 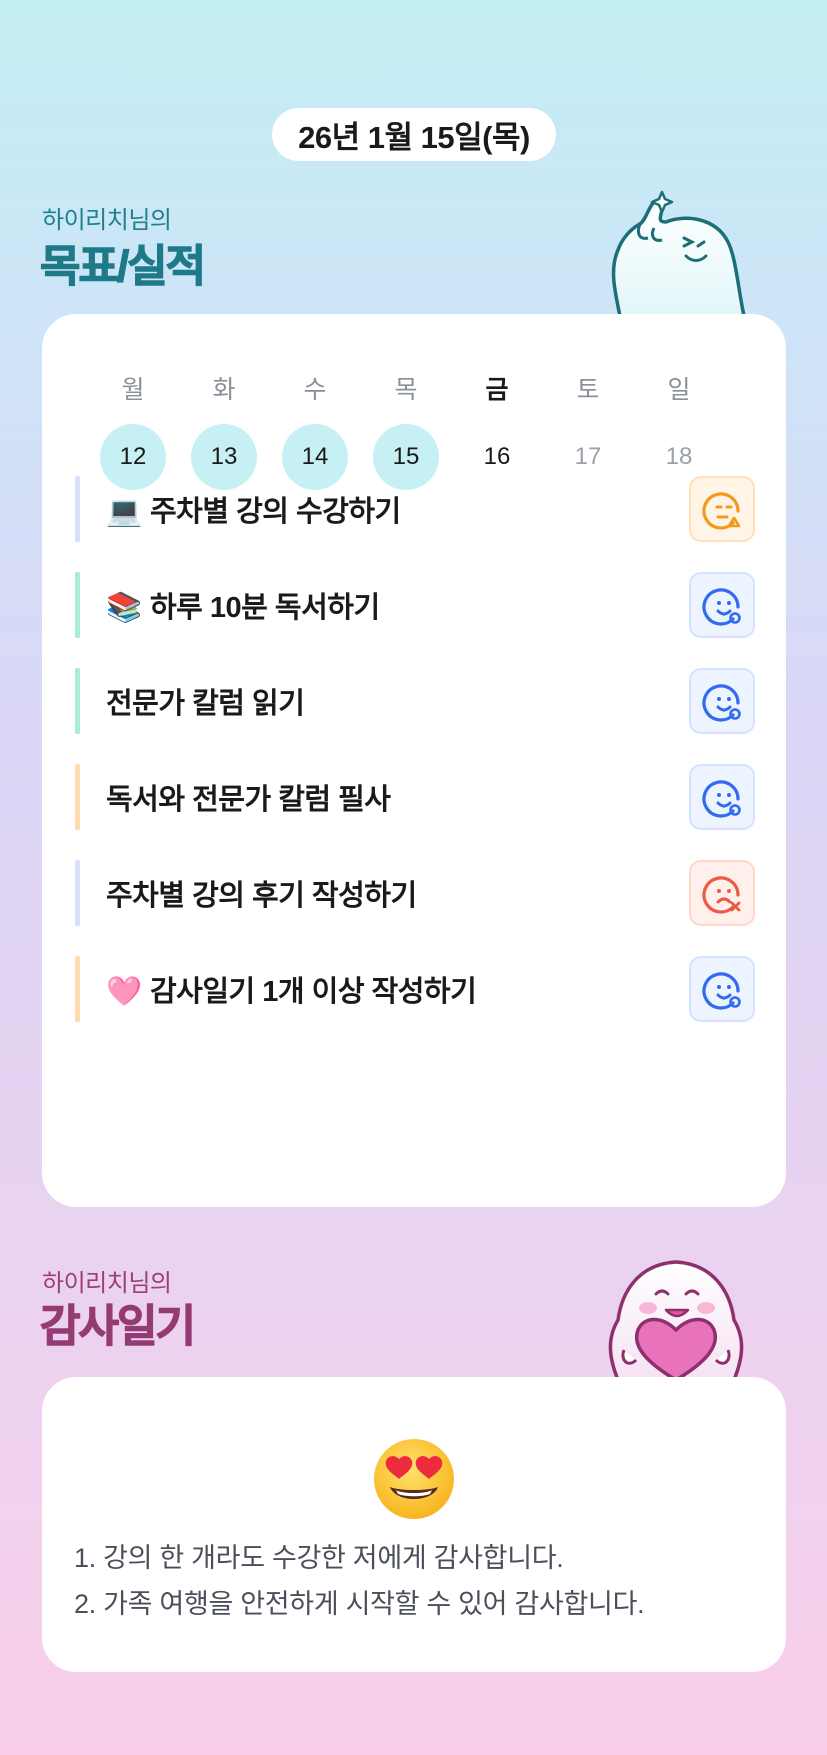 I want to click on goal-label: 💻 주차별 강의 수강하기, so click(x=397, y=509).